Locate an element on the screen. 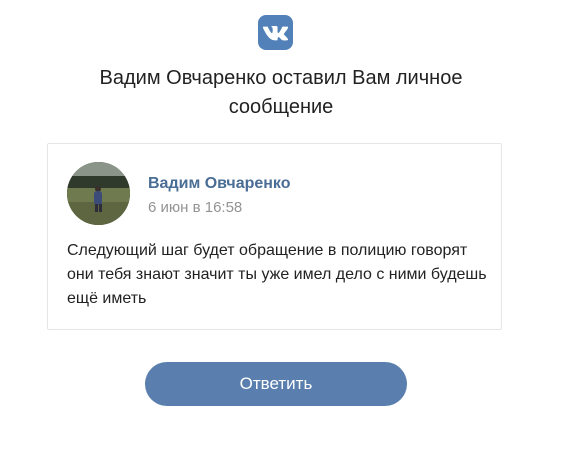 The height and width of the screenshot is (457, 562). sender-name: Вадим Овчаренко is located at coordinates (219, 184).